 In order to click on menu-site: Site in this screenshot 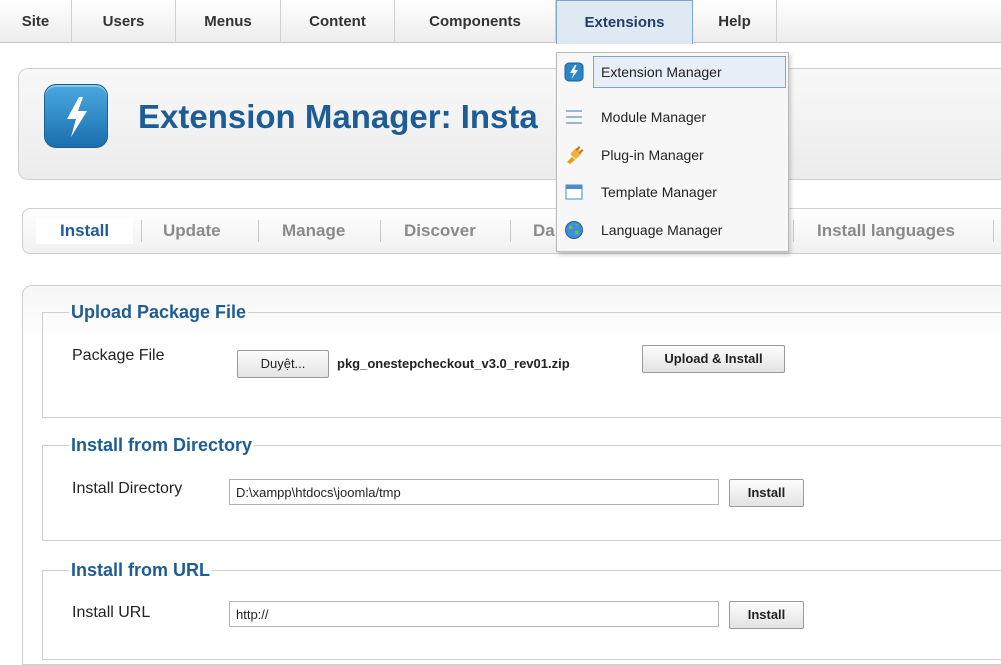, I will do `click(36, 21)`.